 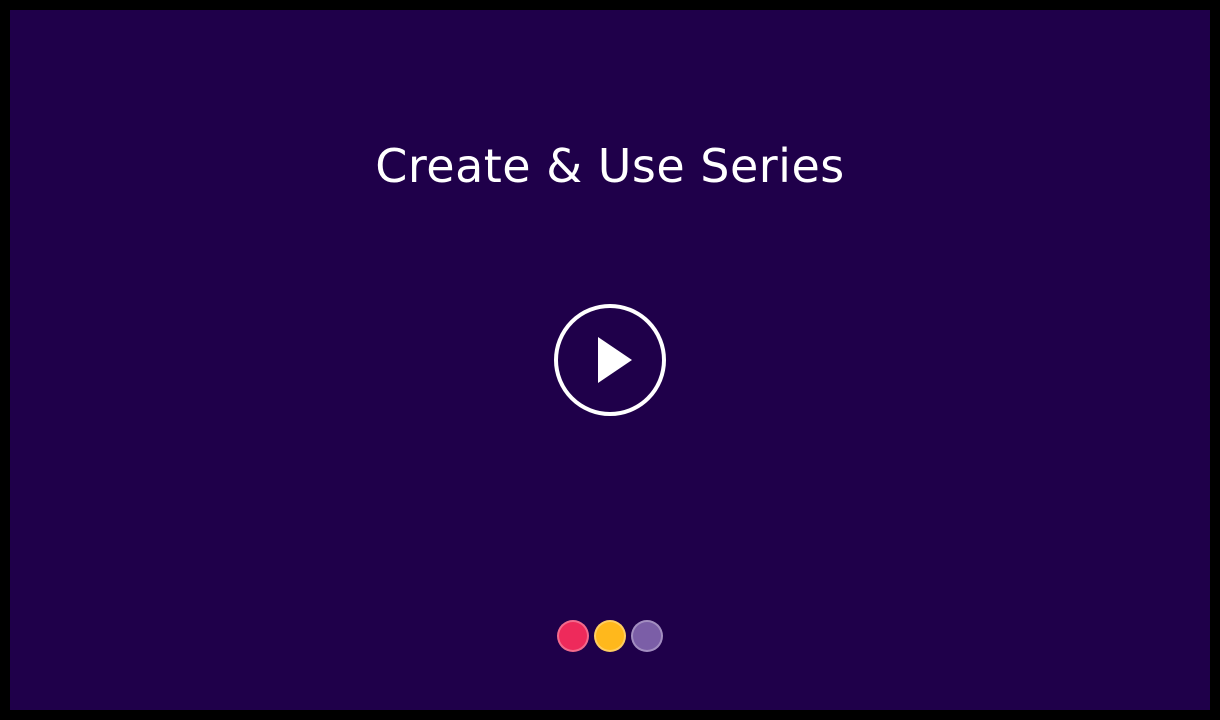 I want to click on play-icon, so click(x=610, y=360).